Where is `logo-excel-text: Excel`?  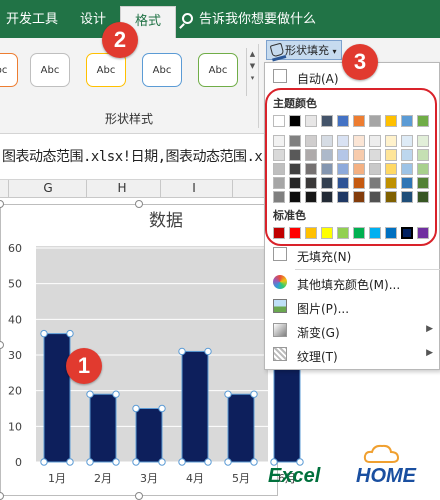
logo-excel-text: Excel is located at coordinates (294, 476).